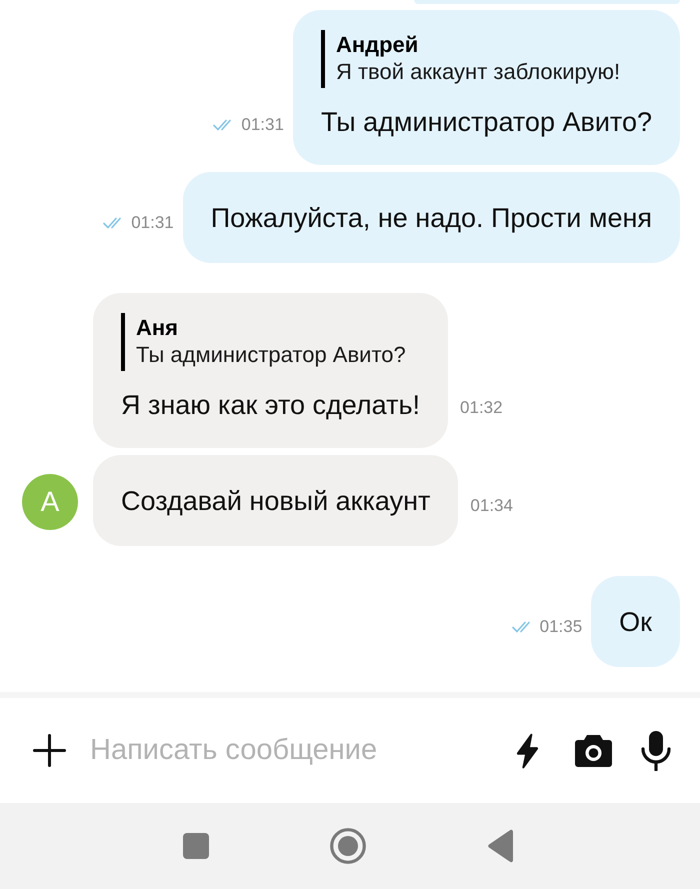 Image resolution: width=700 pixels, height=889 pixels. I want to click on message-time: 01:34, so click(491, 506).